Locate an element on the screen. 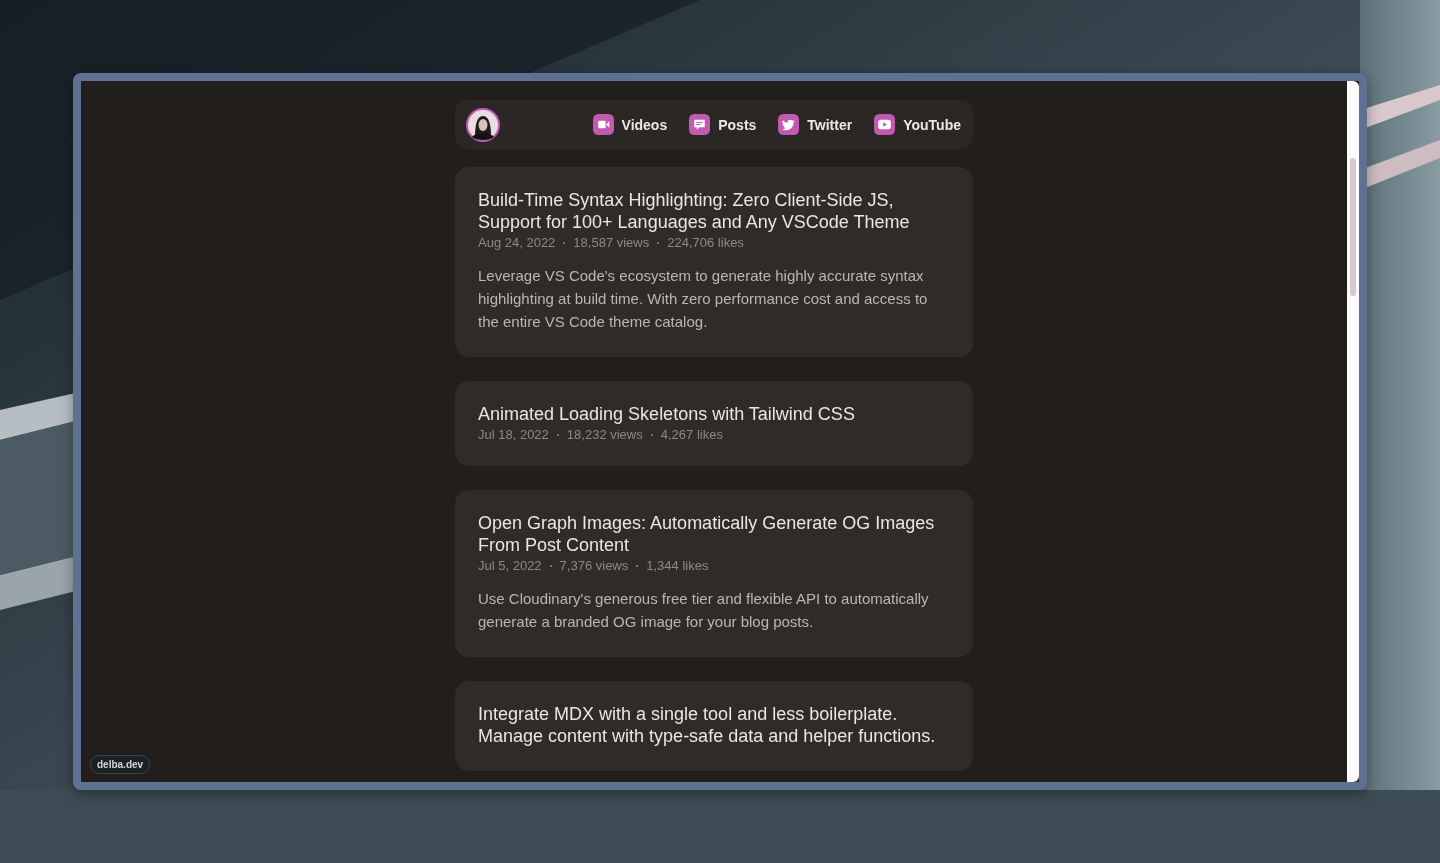 This screenshot has height=863, width=1440. site-badge: delba.dev is located at coordinates (120, 764).